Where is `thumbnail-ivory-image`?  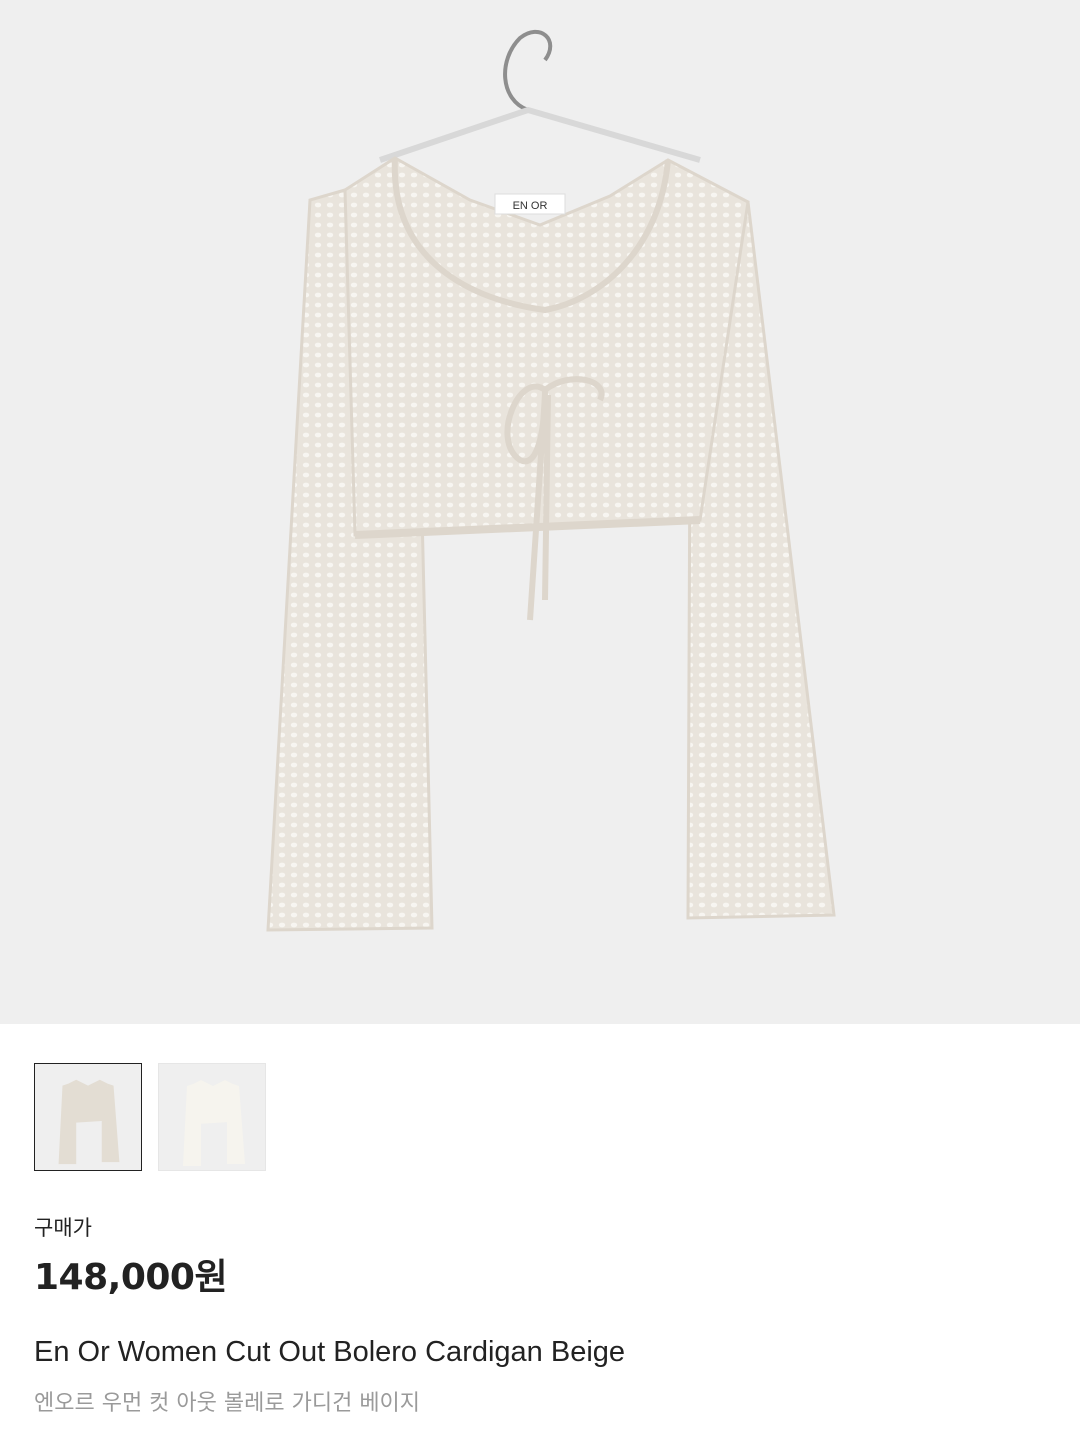
thumbnail-ivory-image is located at coordinates (214, 1123).